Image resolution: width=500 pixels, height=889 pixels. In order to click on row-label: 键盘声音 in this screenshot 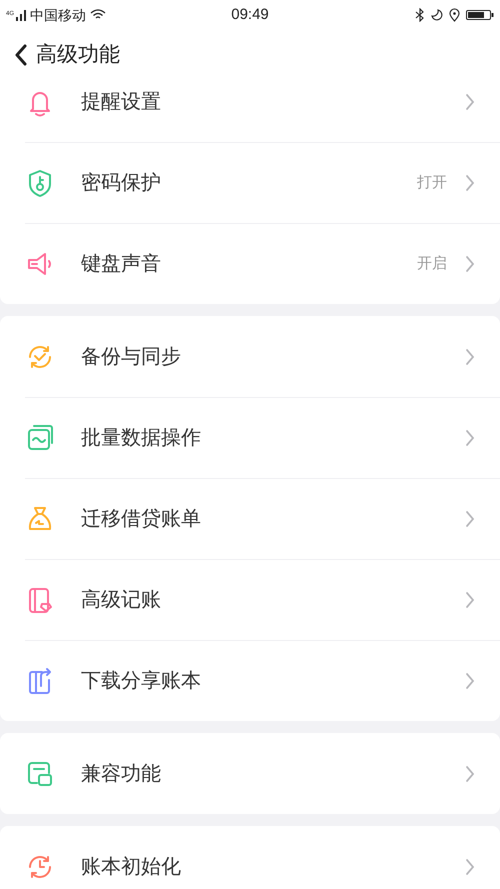, I will do `click(121, 264)`.